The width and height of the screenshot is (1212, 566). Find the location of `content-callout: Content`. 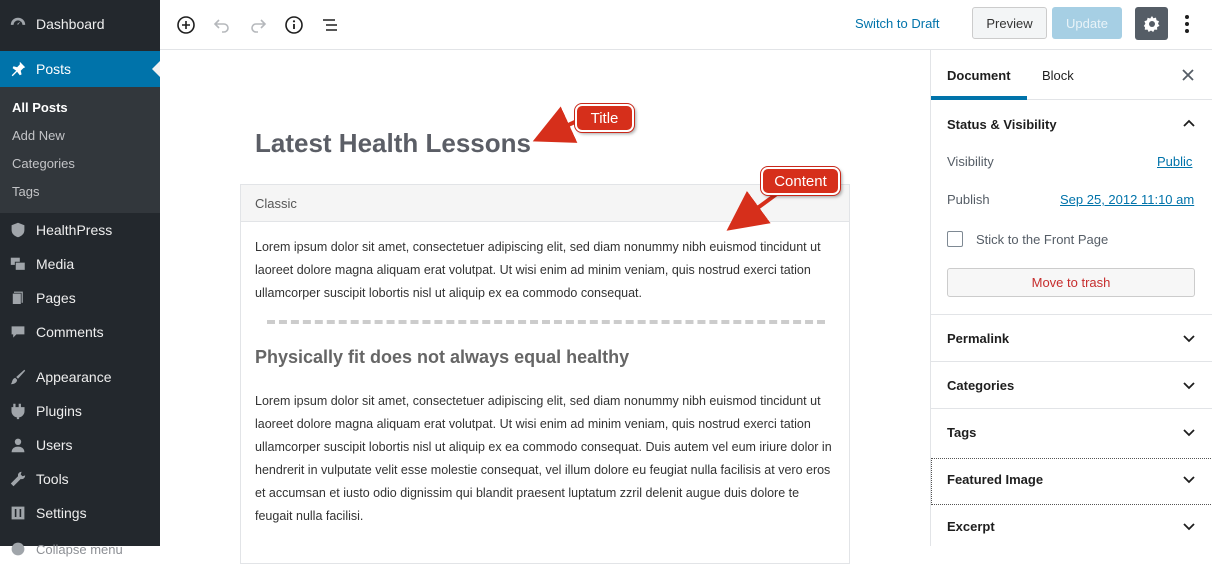

content-callout: Content is located at coordinates (800, 181).